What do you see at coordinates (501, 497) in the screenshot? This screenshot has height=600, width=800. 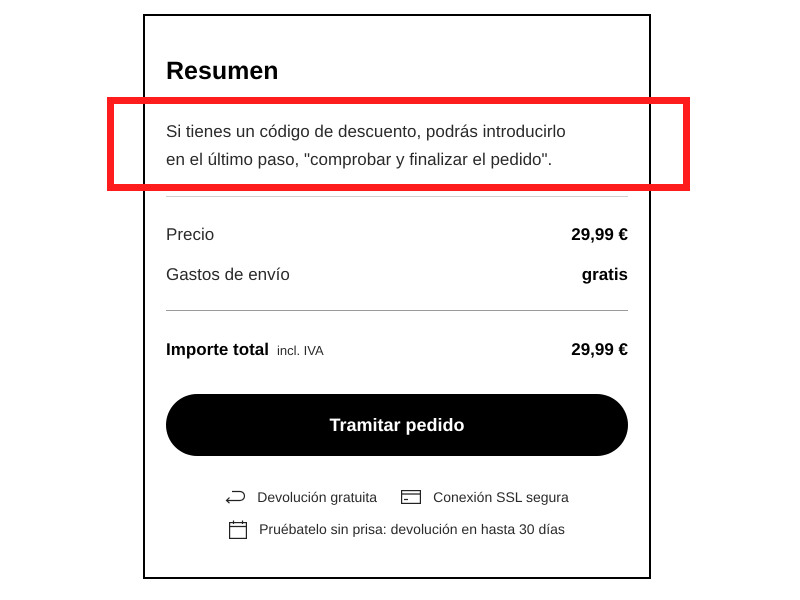 I see `feature-text: Conexión SSL segura` at bounding box center [501, 497].